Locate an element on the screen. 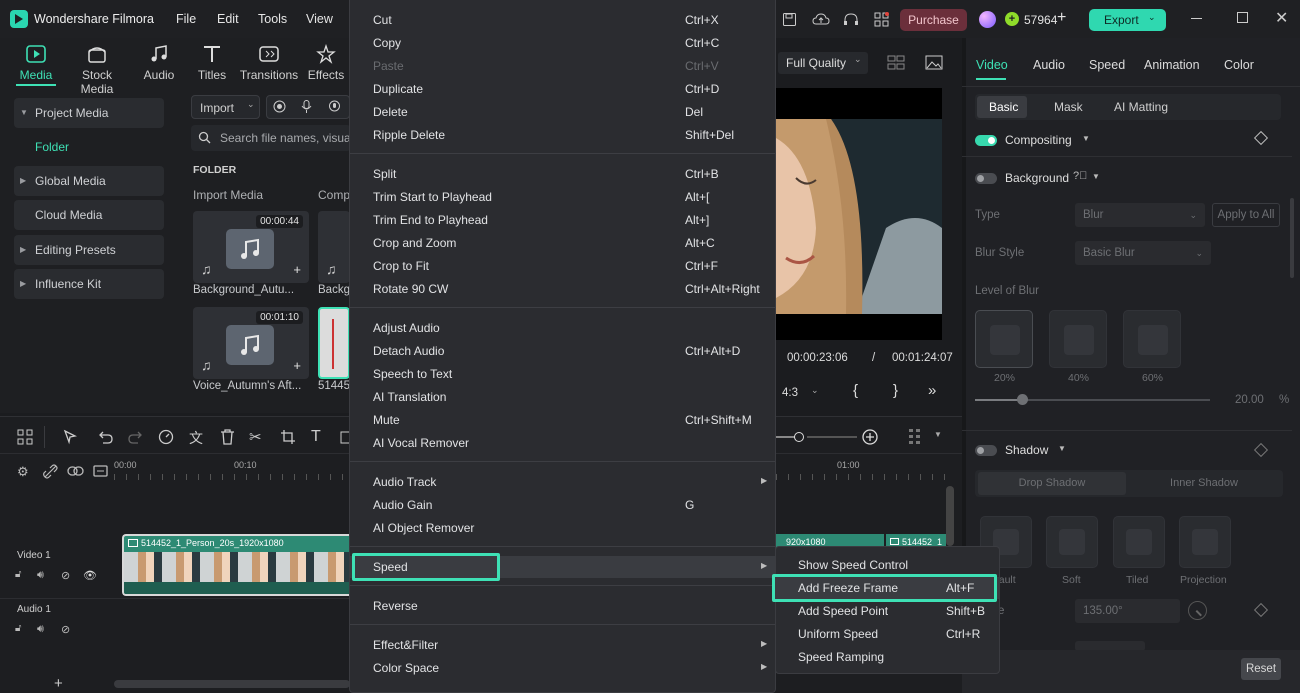 This screenshot has height=693, width=1300. media-thumb-background-2: ♫ is located at coordinates (334, 247).